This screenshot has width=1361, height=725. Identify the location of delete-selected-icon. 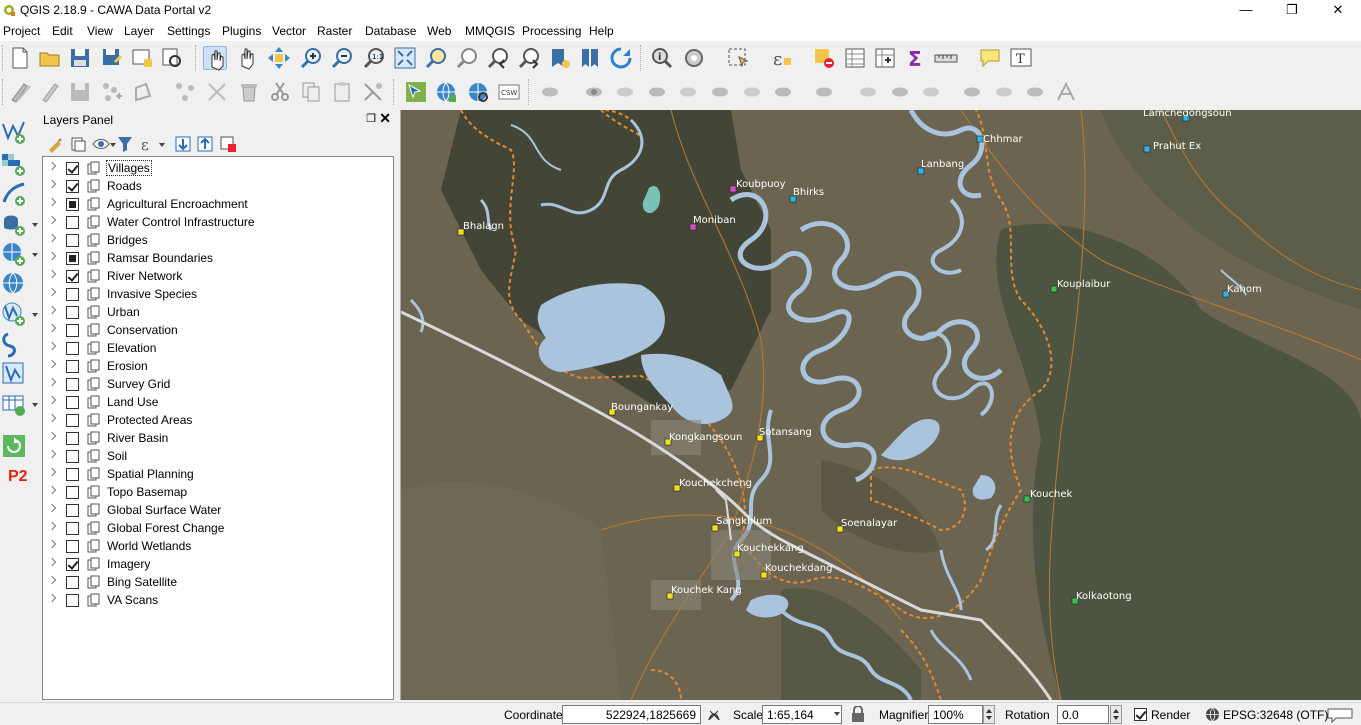
(217, 92).